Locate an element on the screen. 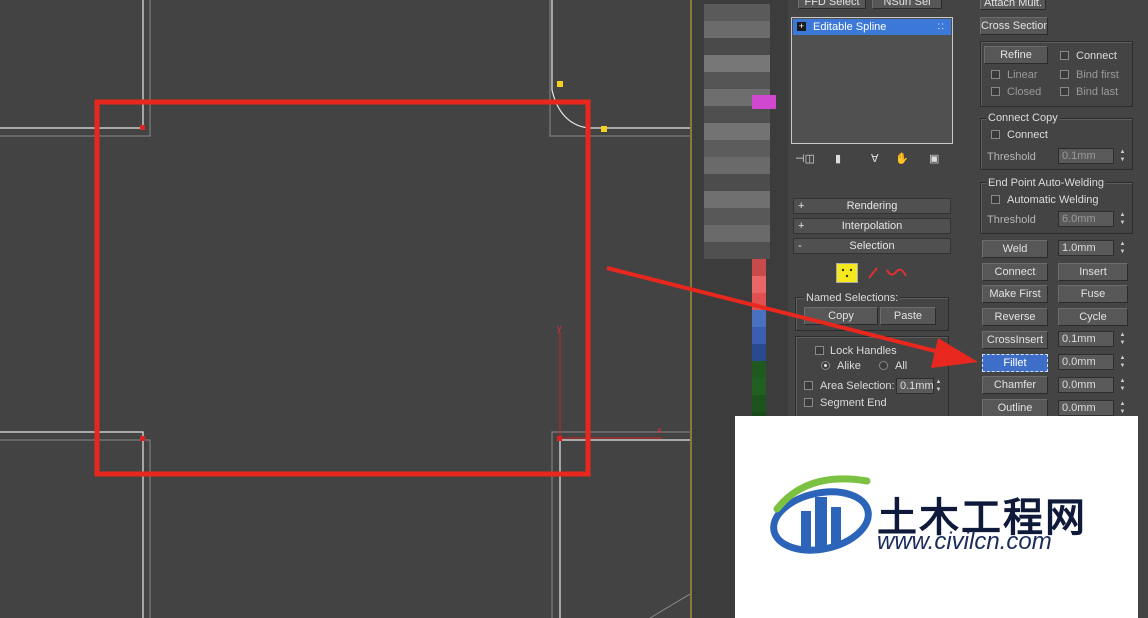 Image resolution: width=1148 pixels, height=618 pixels. end-point-welding-label: End Point Auto-Welding is located at coordinates (1046, 183).